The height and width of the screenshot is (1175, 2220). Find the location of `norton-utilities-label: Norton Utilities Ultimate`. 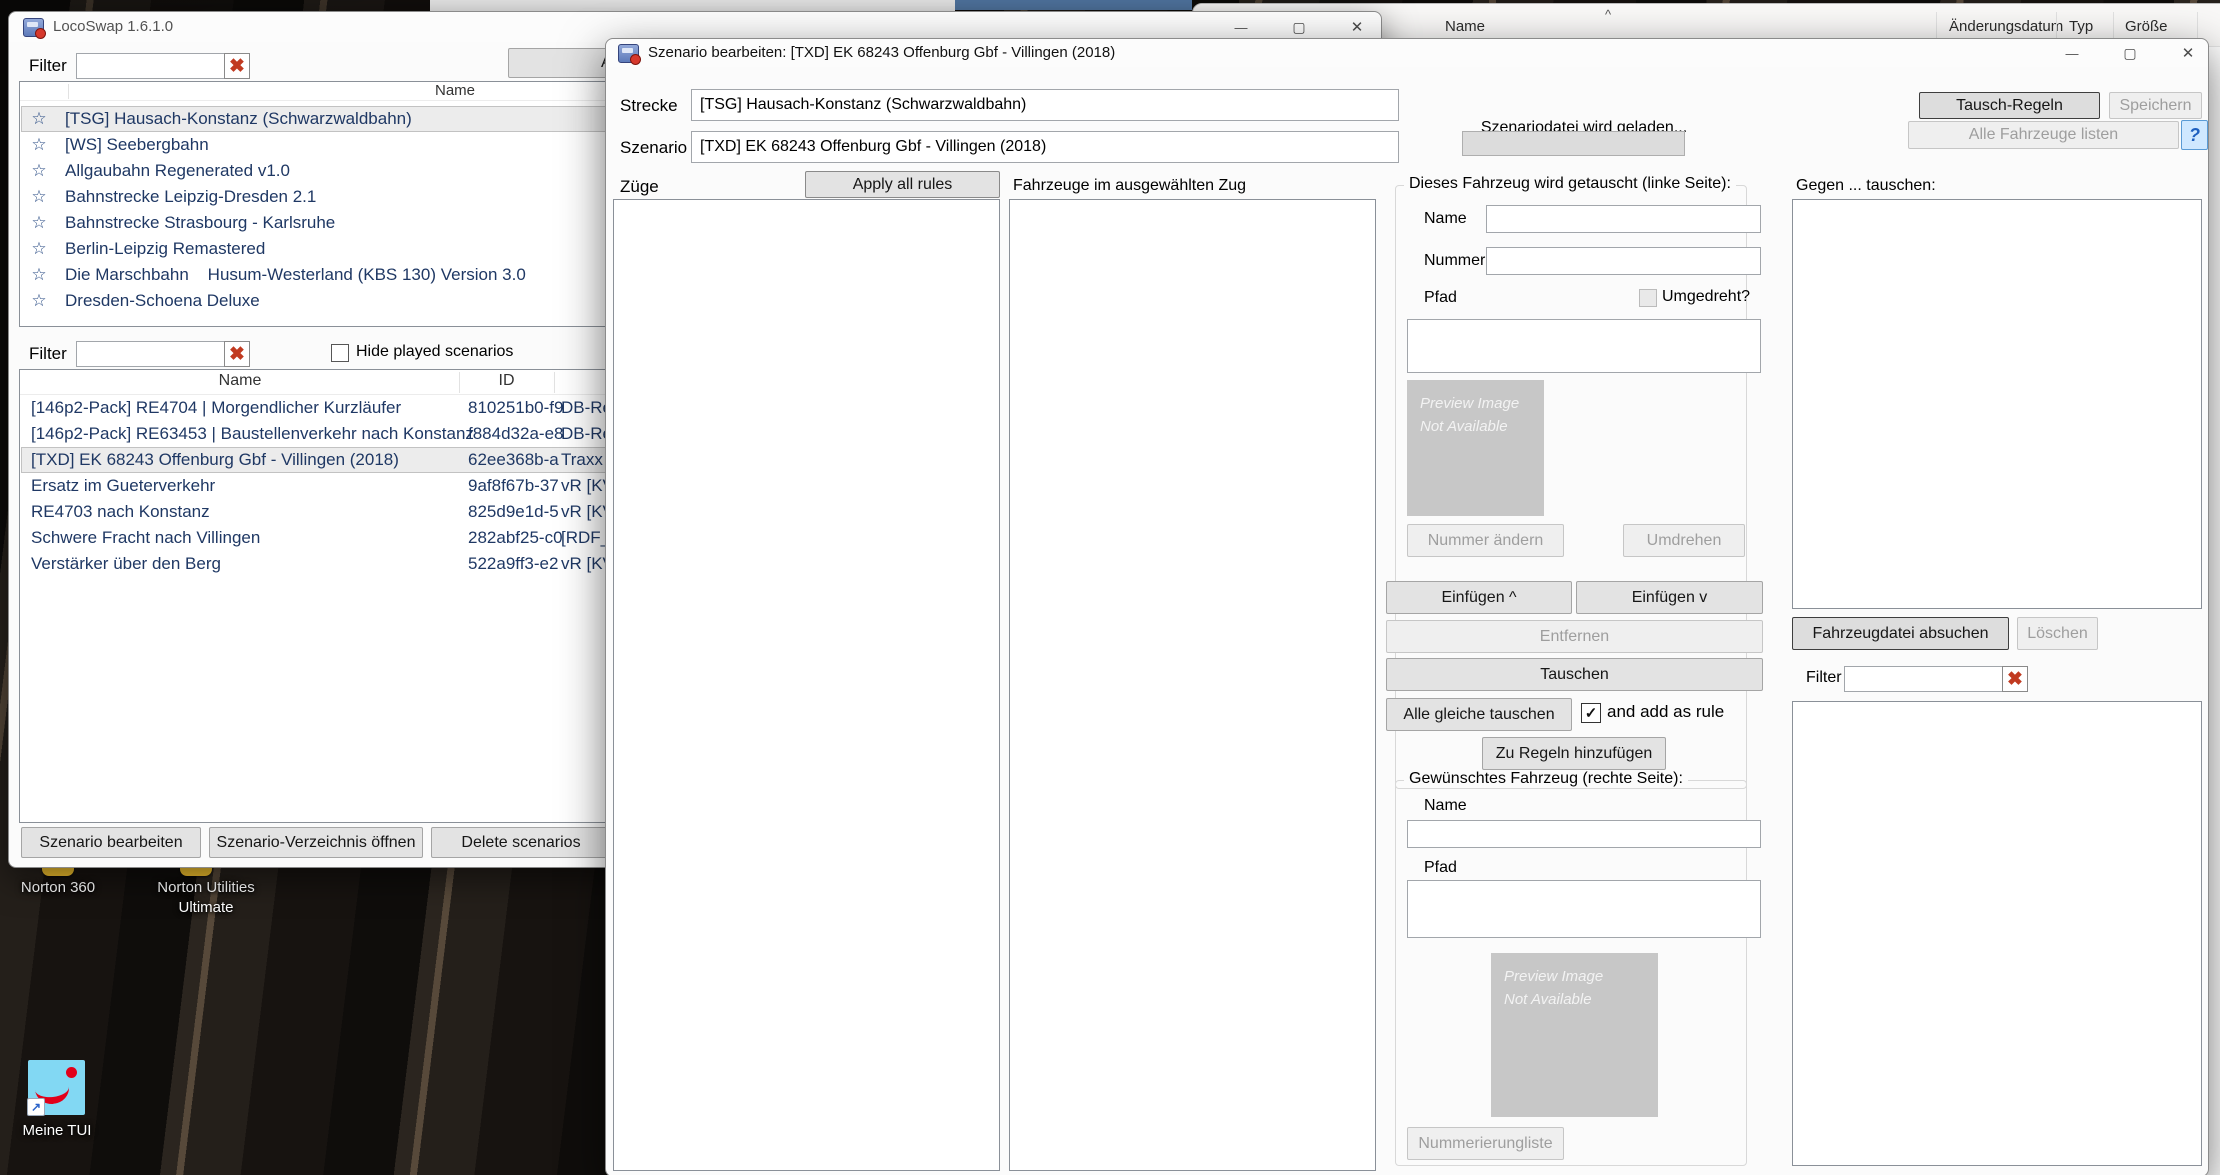

norton-utilities-label: Norton Utilities Ultimate is located at coordinates (206, 898).